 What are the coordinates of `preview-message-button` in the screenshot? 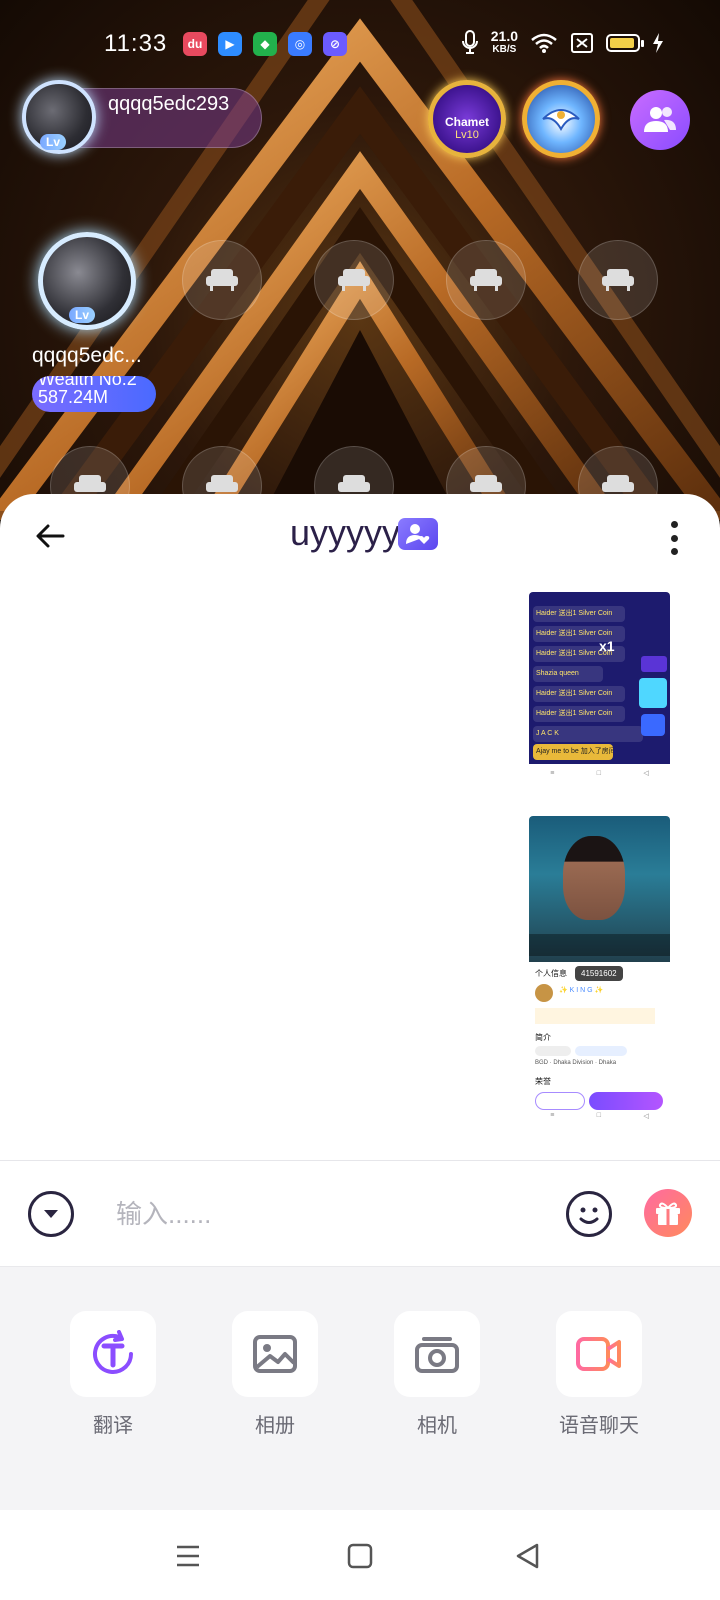 It's located at (560, 1101).